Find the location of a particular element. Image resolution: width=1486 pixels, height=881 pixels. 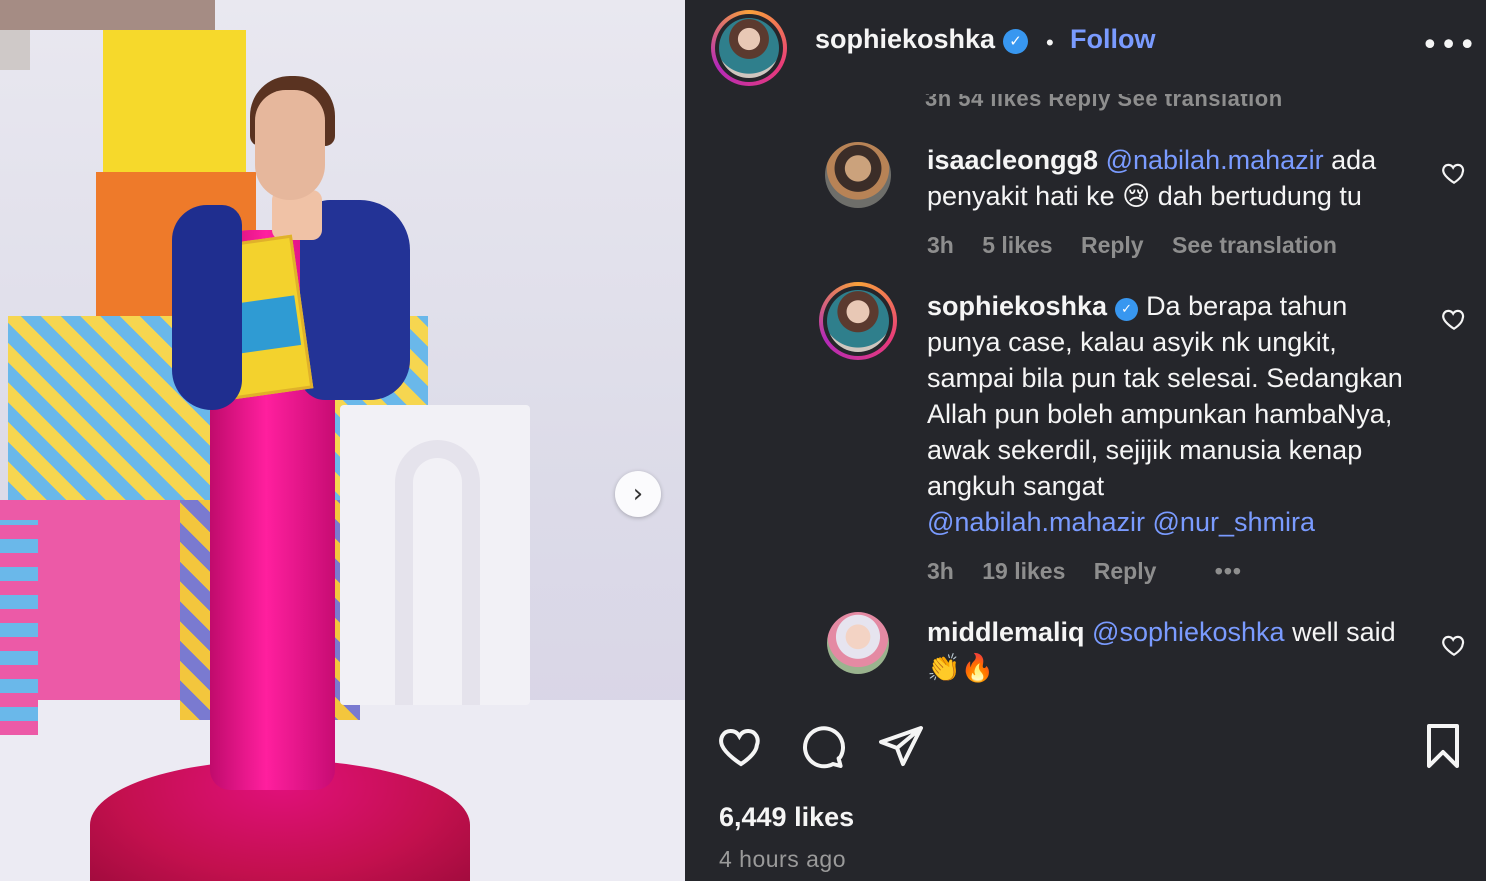

next-image-button: › is located at coordinates (638, 494).